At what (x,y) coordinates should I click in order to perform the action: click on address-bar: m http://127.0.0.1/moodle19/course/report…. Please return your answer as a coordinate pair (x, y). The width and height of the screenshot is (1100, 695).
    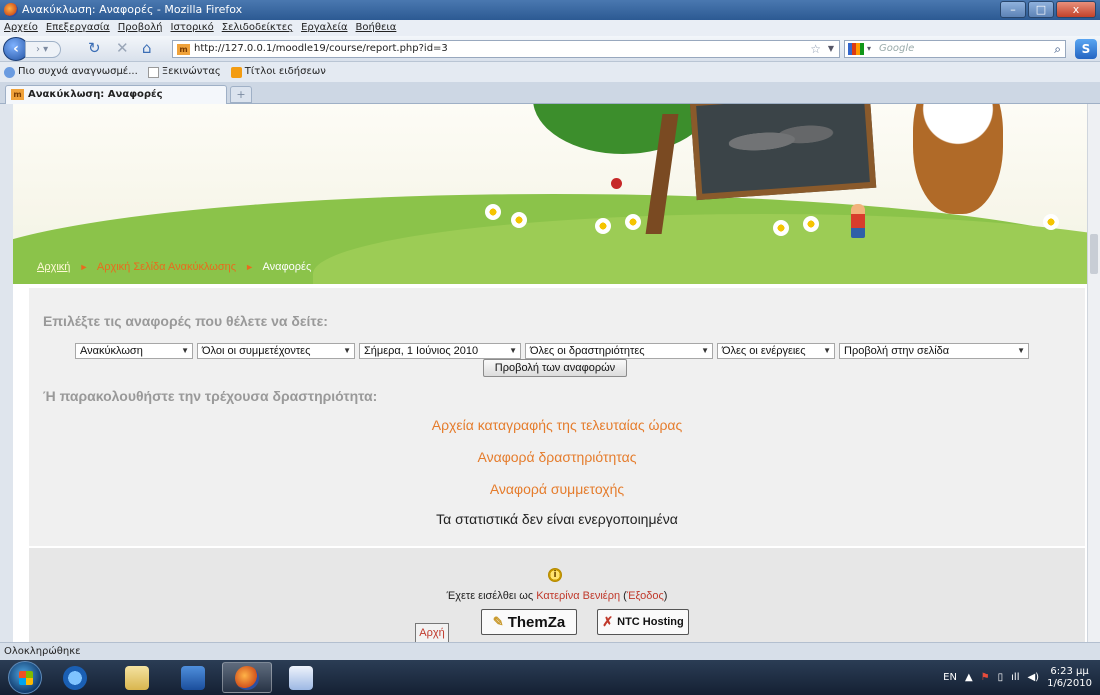
    Looking at the image, I should click on (506, 49).